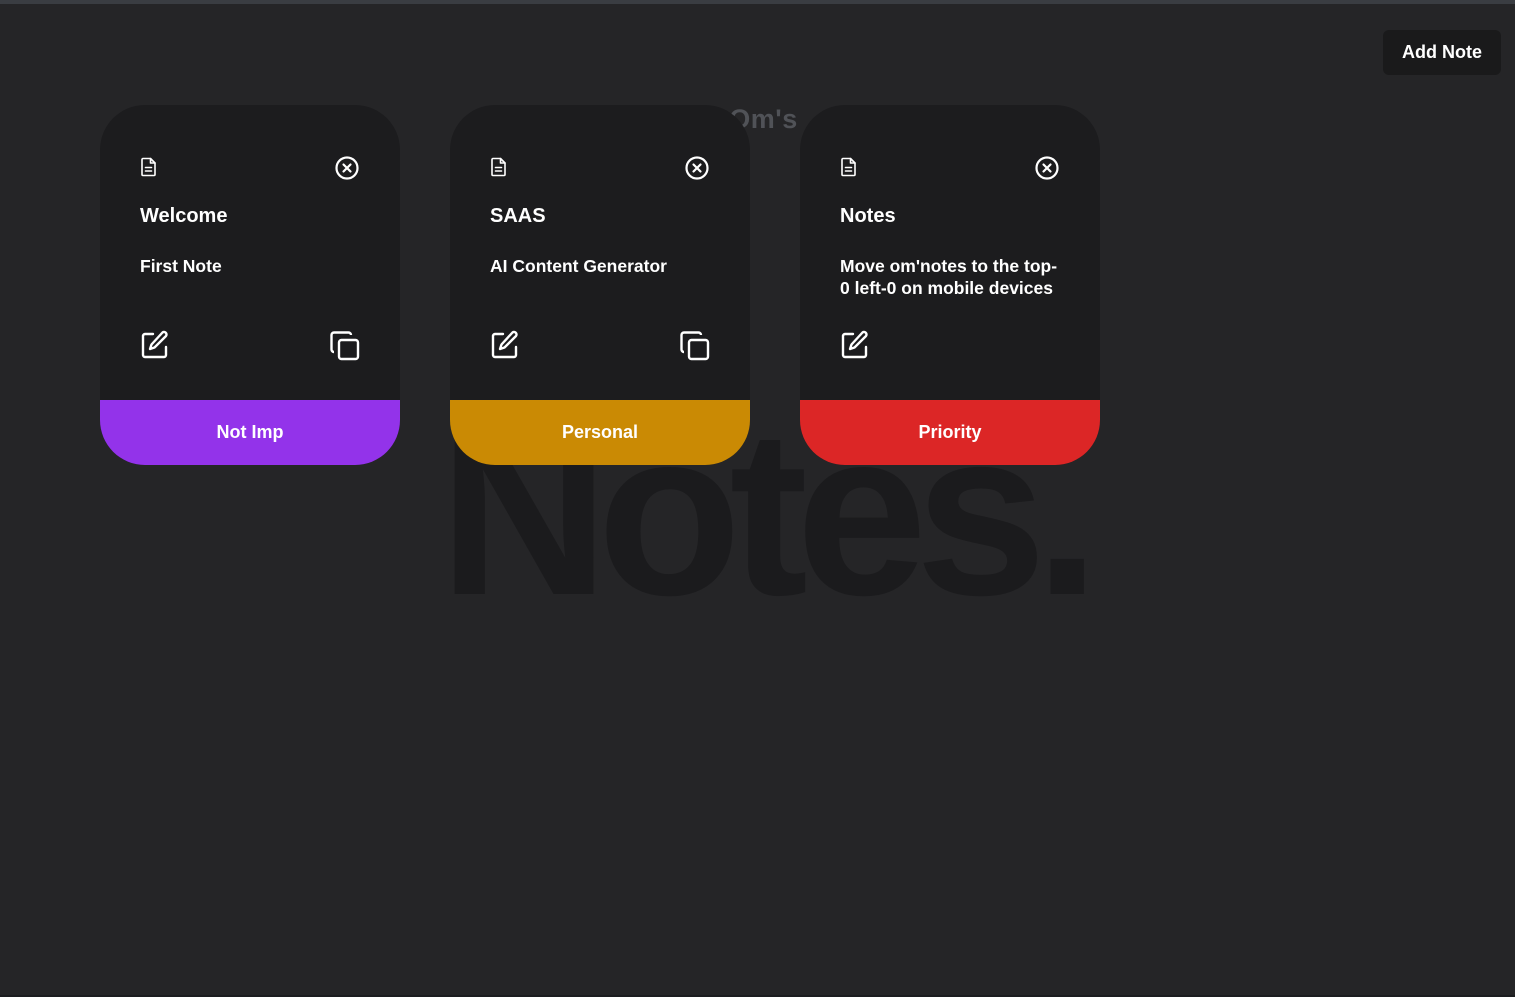  Describe the element at coordinates (868, 216) in the screenshot. I see `note-title: Notes` at that location.